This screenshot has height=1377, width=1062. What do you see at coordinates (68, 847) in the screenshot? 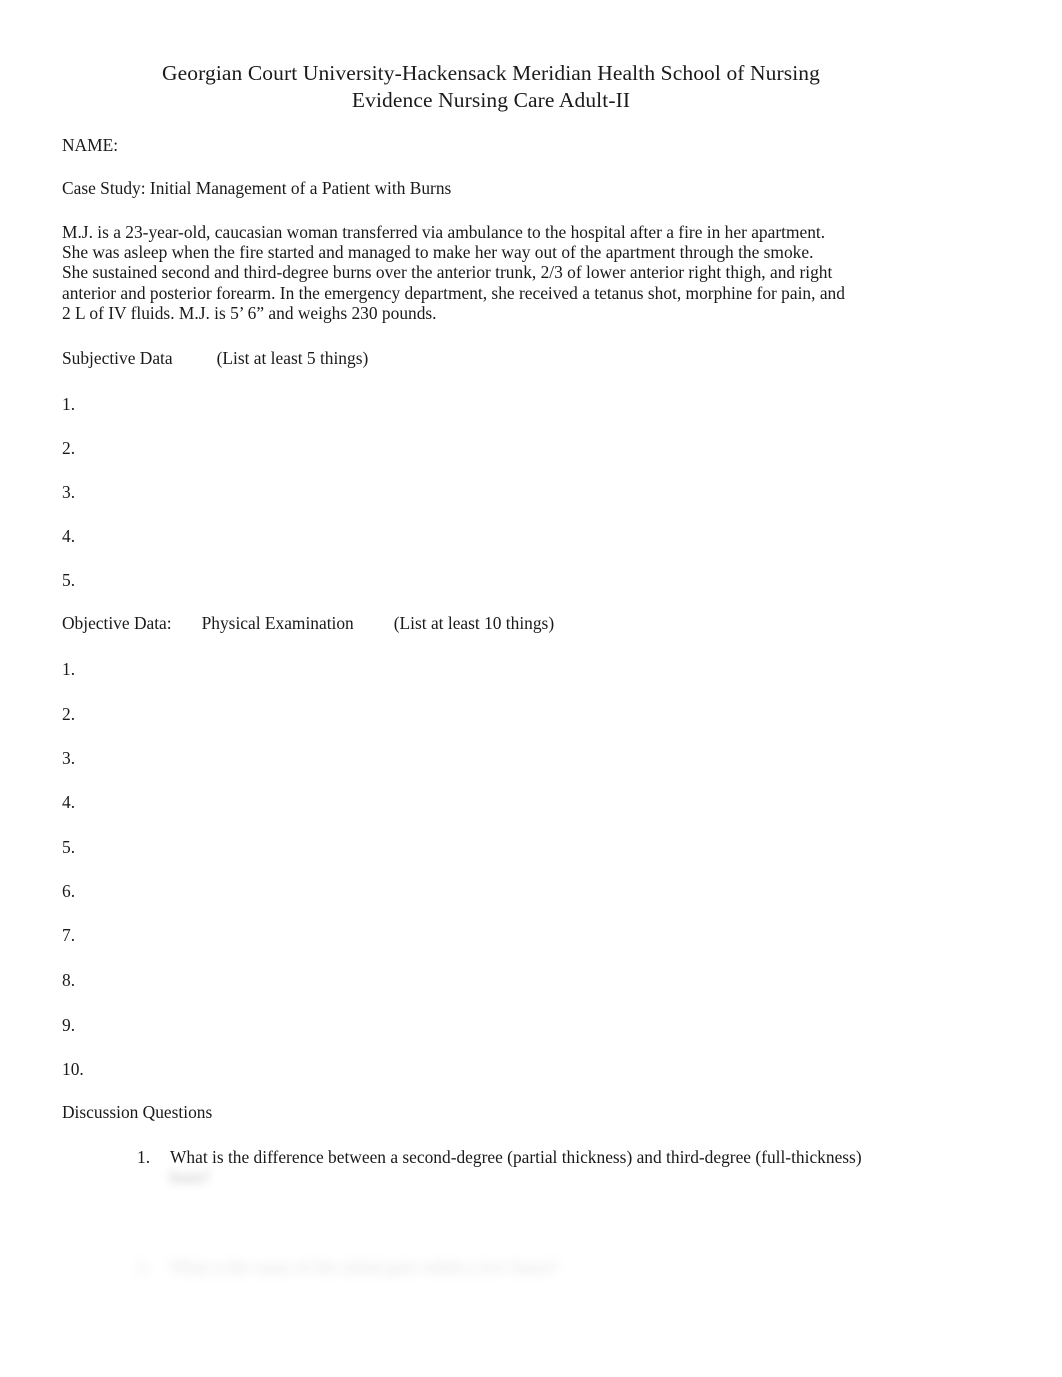
I see `objective-item-5: 5.` at bounding box center [68, 847].